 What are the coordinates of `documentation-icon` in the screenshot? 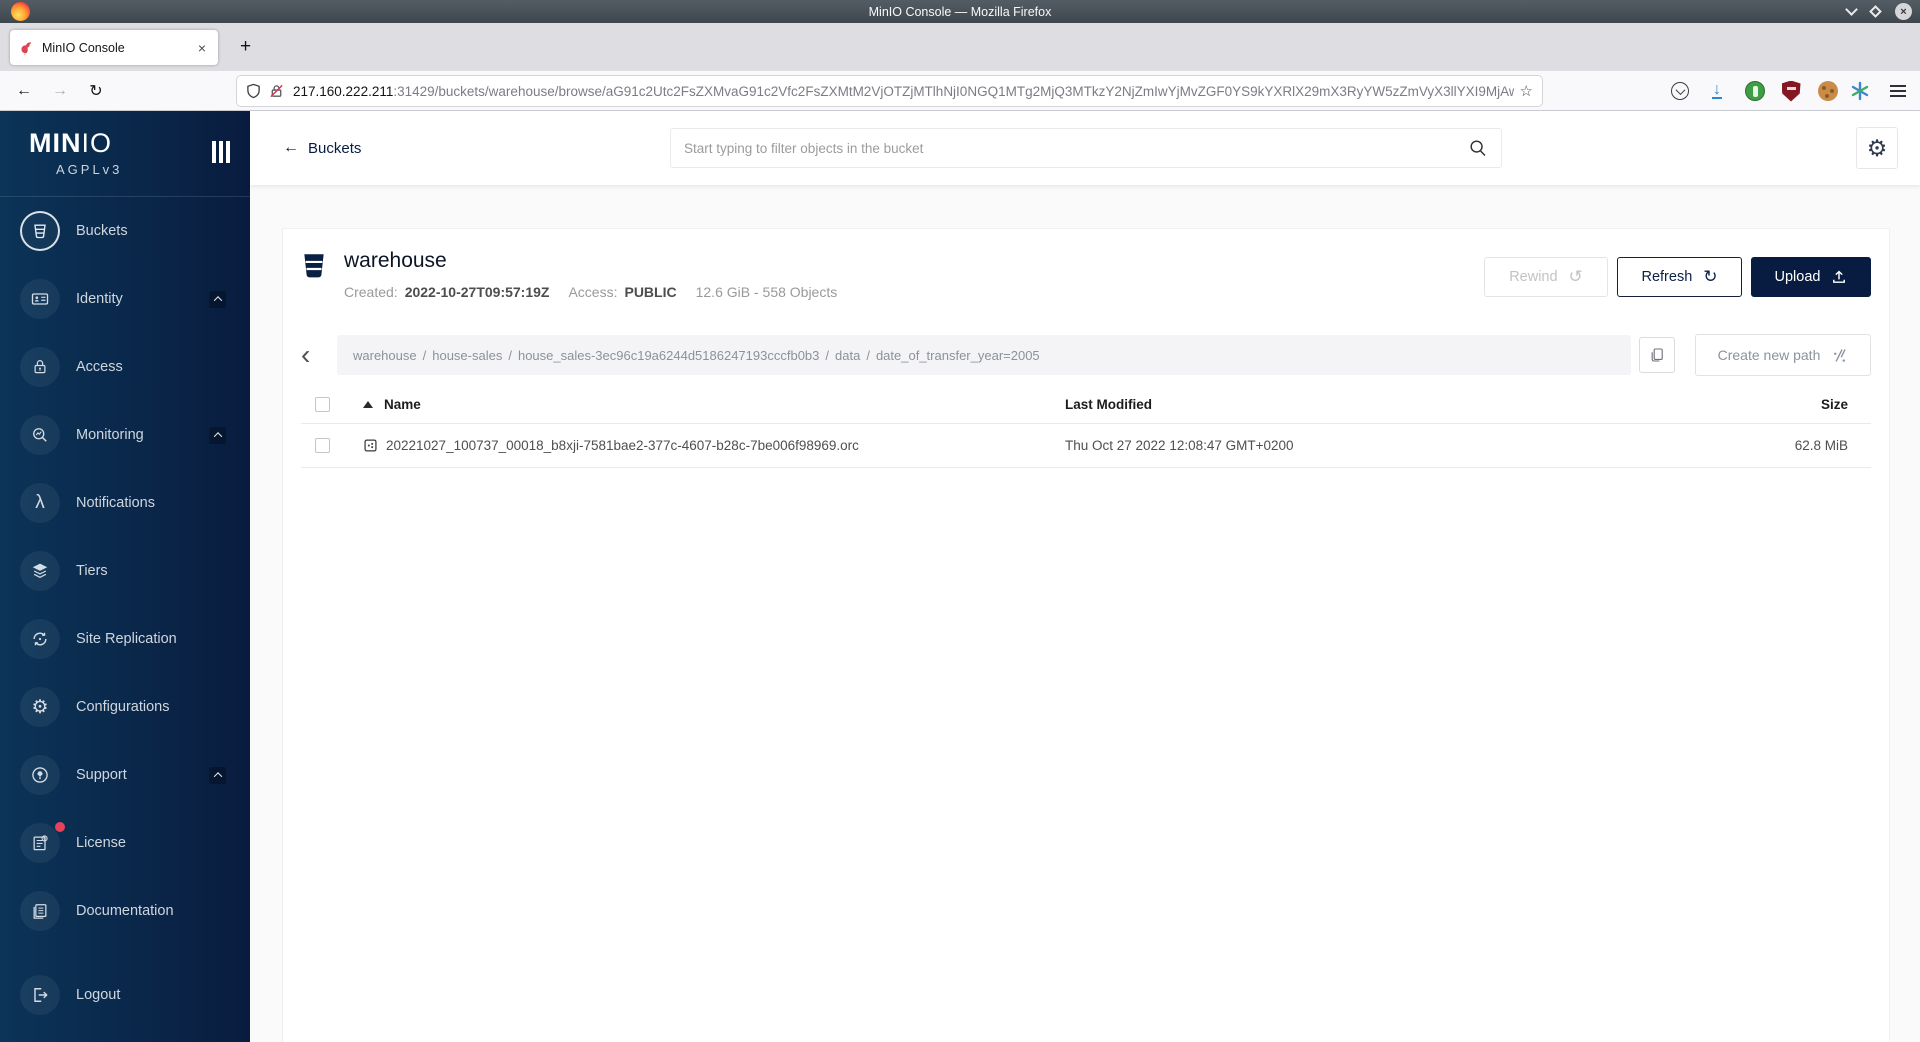 It's located at (40, 911).